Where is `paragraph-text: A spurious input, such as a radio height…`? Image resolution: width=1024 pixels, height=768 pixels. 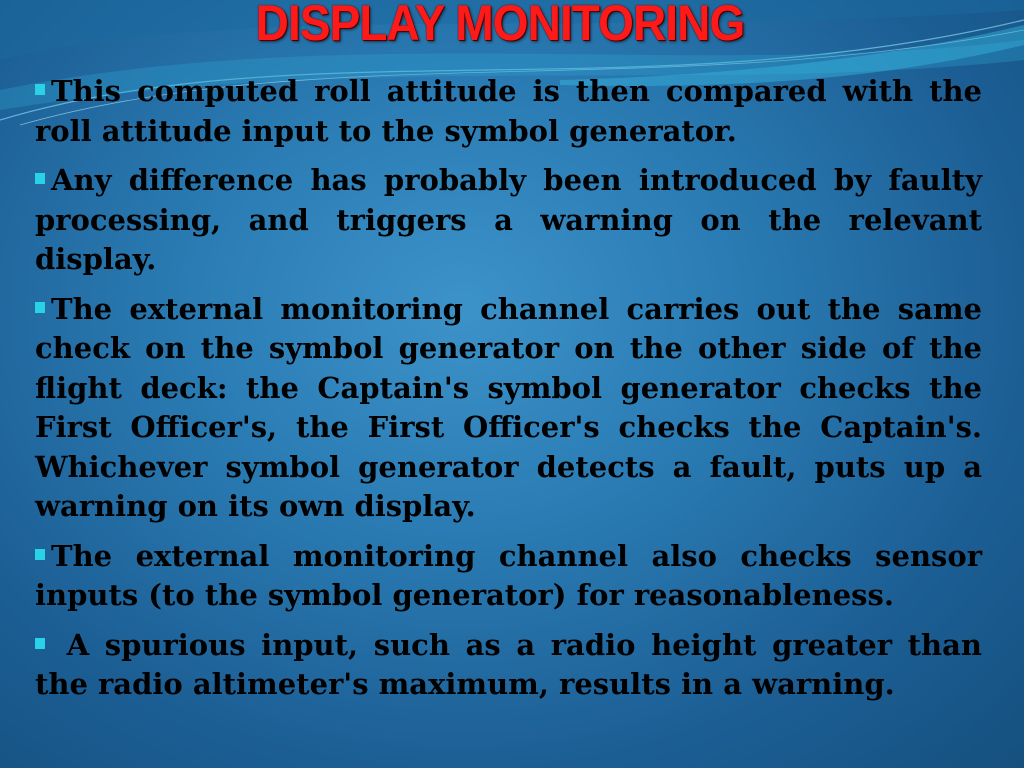
paragraph-text: A spurious input, such as a radio height… is located at coordinates (508, 664).